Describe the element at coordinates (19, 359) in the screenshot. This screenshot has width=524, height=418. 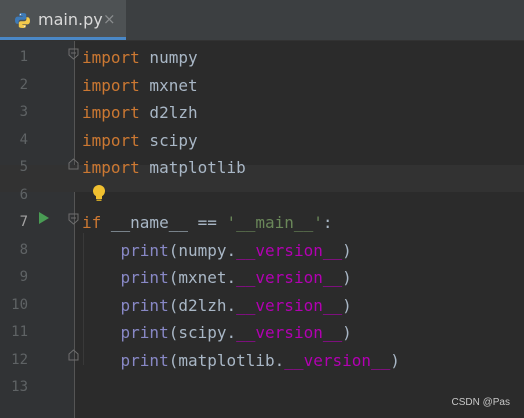
I see `line-number: 12` at that location.